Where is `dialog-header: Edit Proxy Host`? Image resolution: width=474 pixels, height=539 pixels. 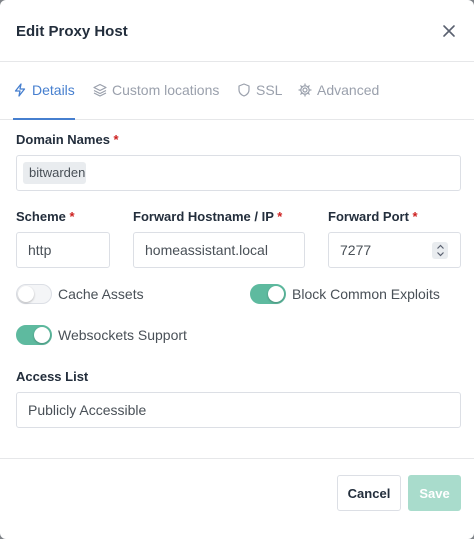
dialog-header: Edit Proxy Host is located at coordinates (237, 31).